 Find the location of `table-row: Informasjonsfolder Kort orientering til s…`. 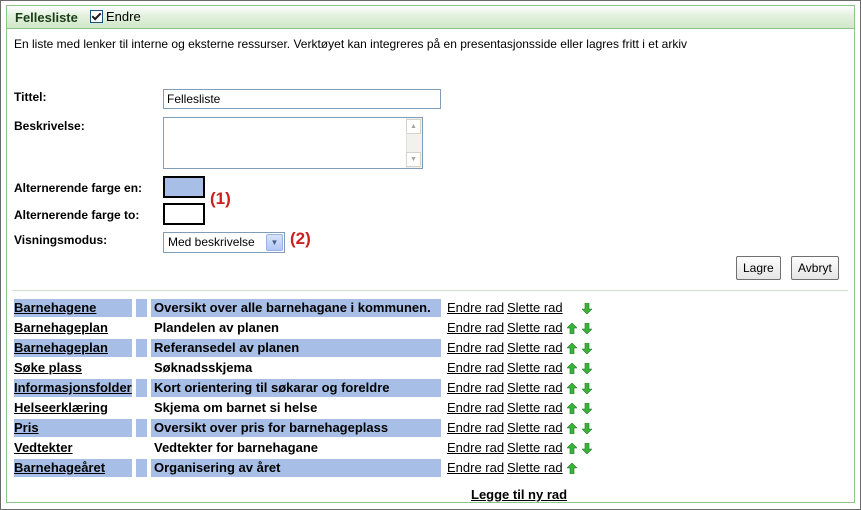

table-row: Informasjonsfolder Kort orientering til s… is located at coordinates (309, 388).